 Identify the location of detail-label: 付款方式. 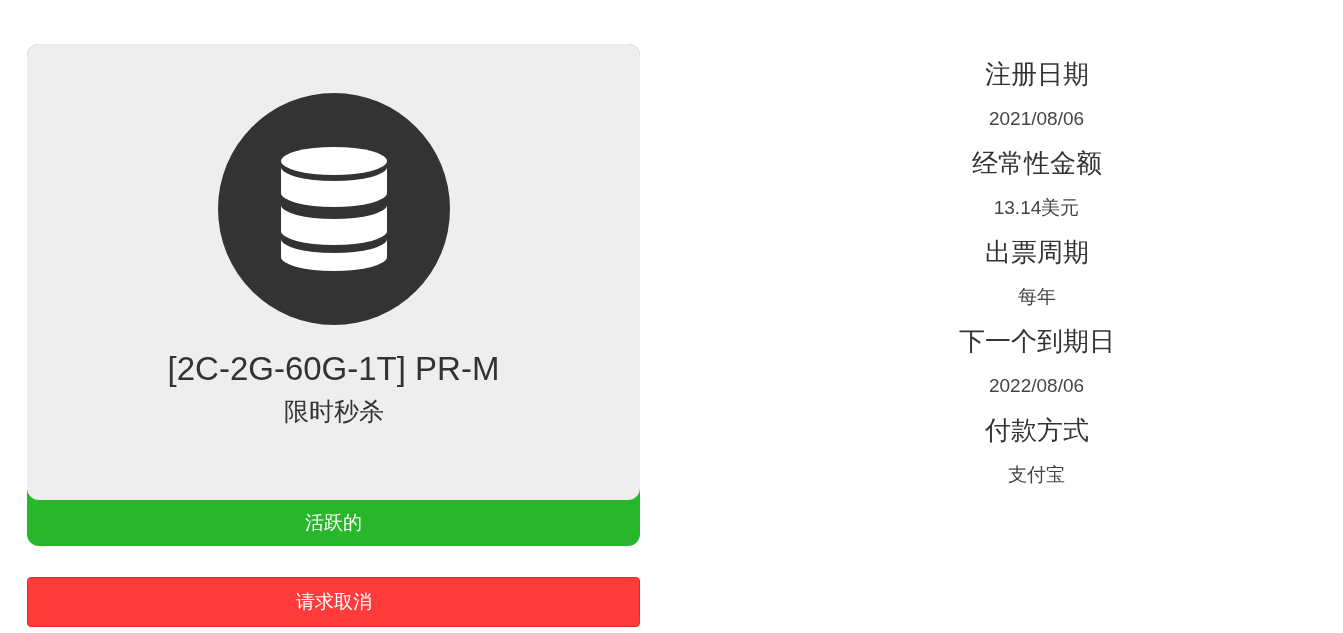
(1036, 430).